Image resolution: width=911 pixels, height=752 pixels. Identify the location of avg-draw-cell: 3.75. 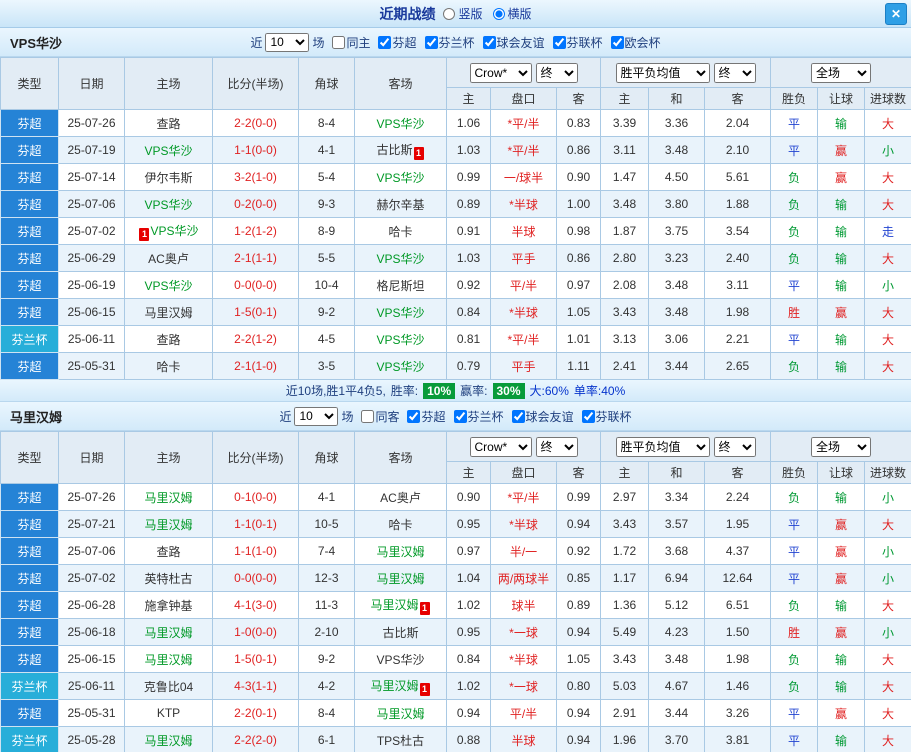
(677, 231).